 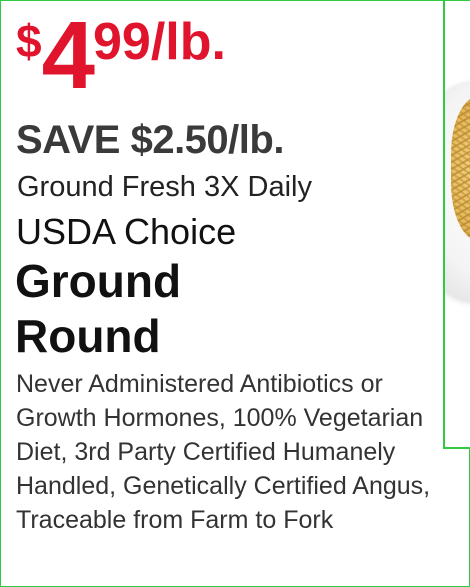 What do you see at coordinates (98, 281) in the screenshot?
I see `product-name-line1: Ground` at bounding box center [98, 281].